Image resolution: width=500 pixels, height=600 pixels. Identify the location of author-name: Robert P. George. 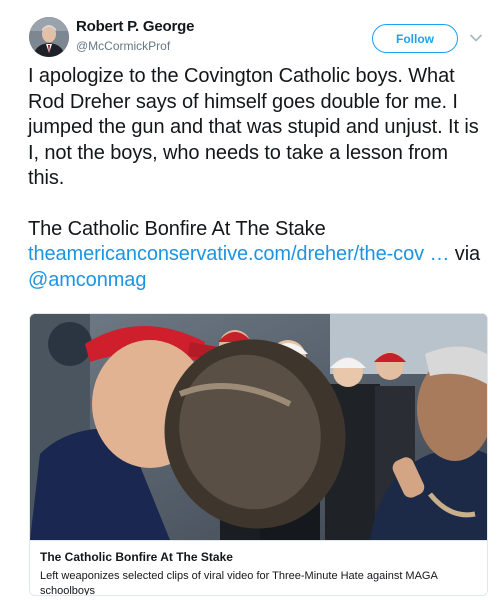
(135, 27).